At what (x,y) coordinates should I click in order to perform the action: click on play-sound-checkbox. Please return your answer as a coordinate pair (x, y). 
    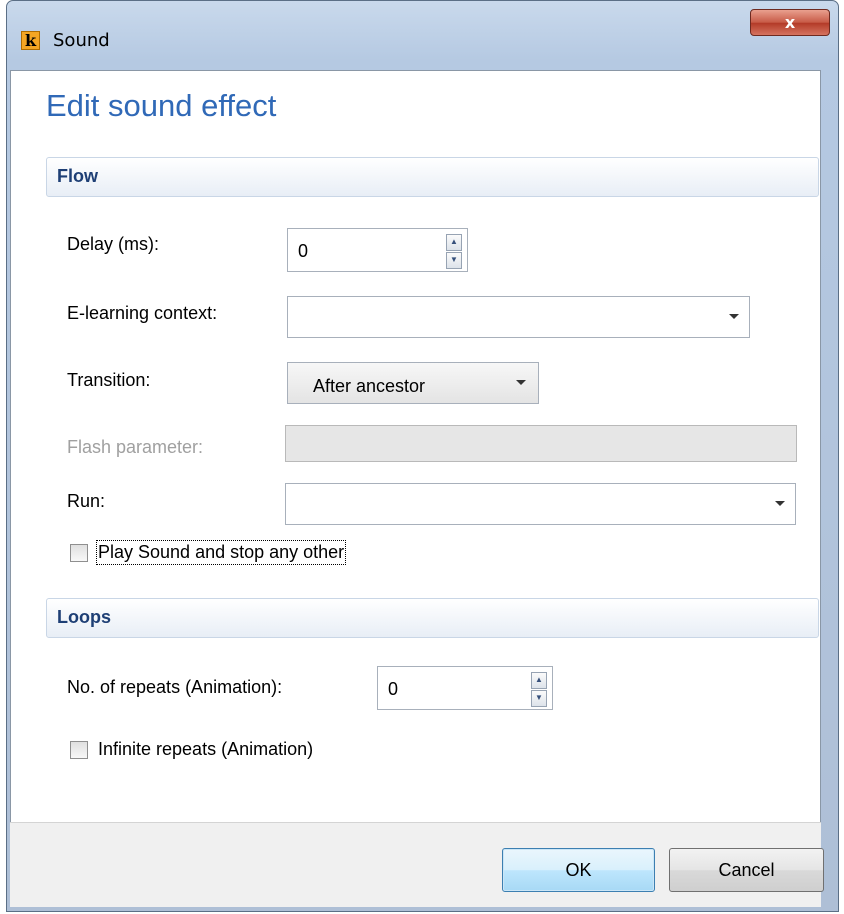
    Looking at the image, I should click on (79, 553).